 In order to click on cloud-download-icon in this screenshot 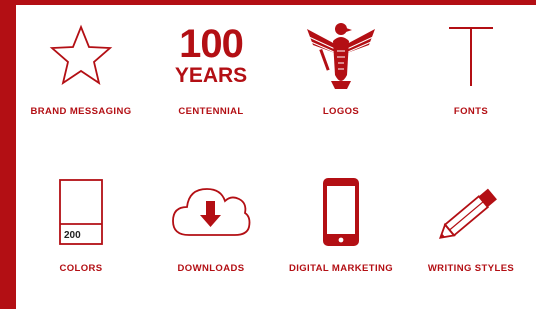, I will do `click(211, 212)`.